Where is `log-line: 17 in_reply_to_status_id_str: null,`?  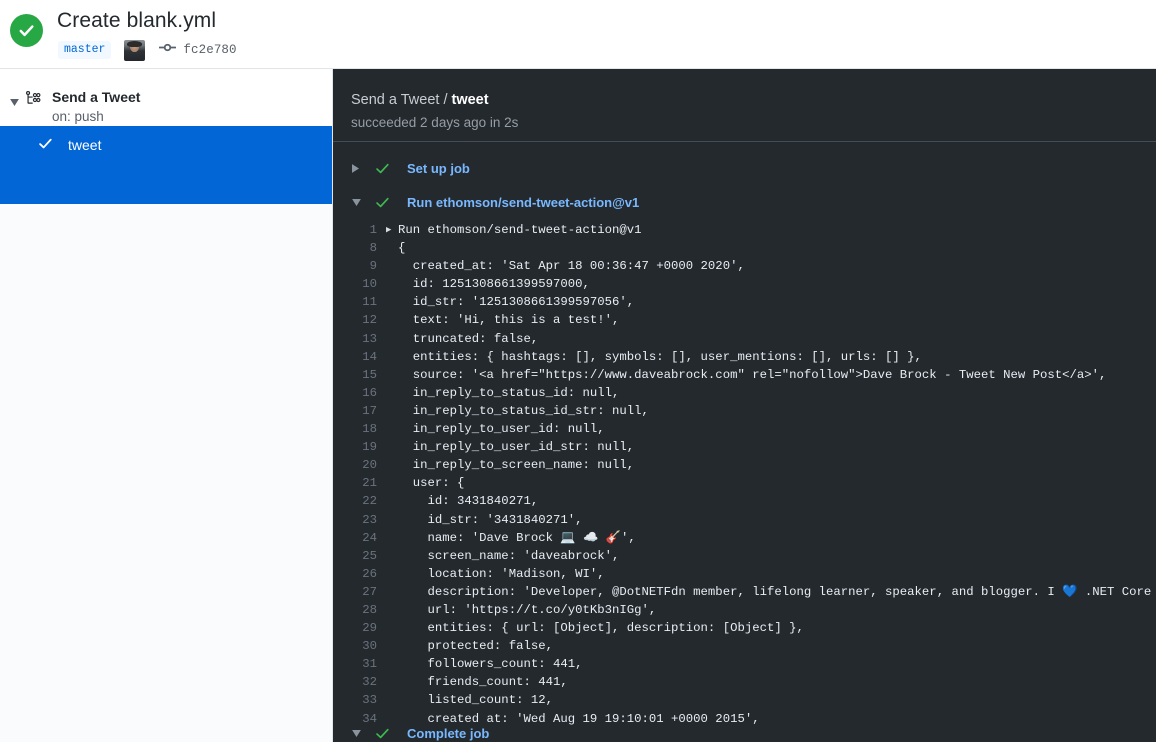
log-line: 17 in_reply_to_status_id_str: null, is located at coordinates (744, 411).